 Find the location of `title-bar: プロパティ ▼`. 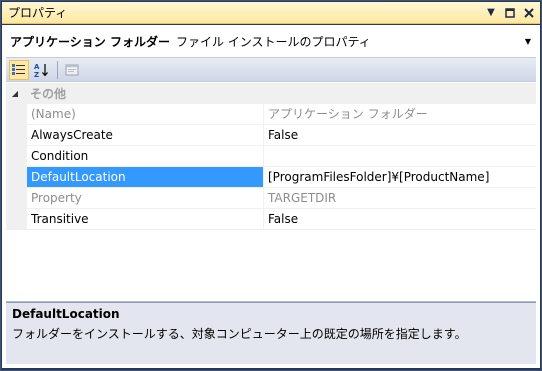

title-bar: プロパティ ▼ is located at coordinates (271, 13).